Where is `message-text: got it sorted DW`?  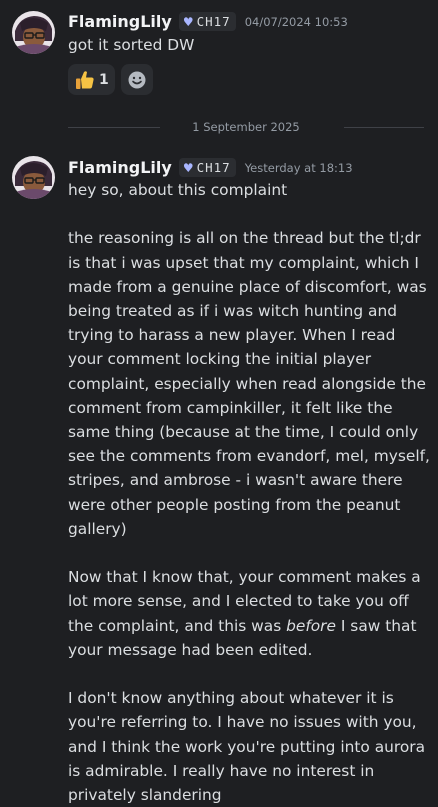
message-text: got it sorted DW is located at coordinates (131, 45).